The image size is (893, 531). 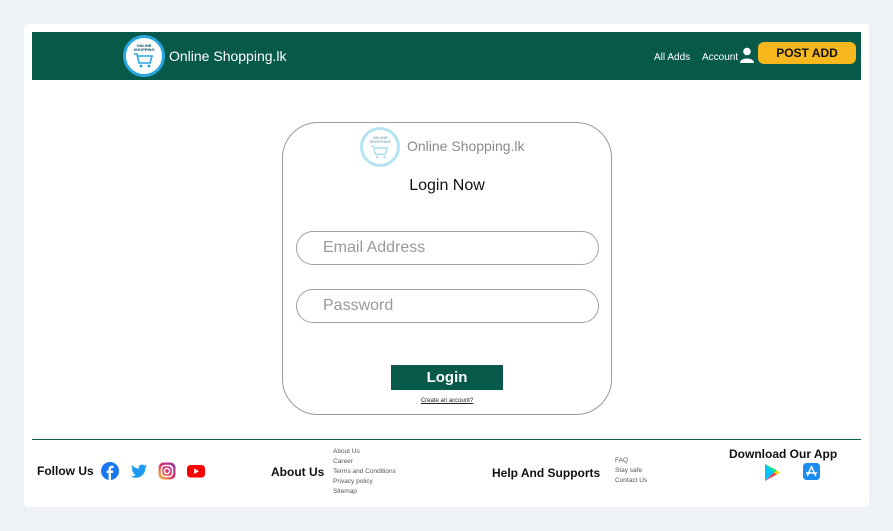 I want to click on login-logo: ONLINE SHOPPING, so click(x=380, y=147).